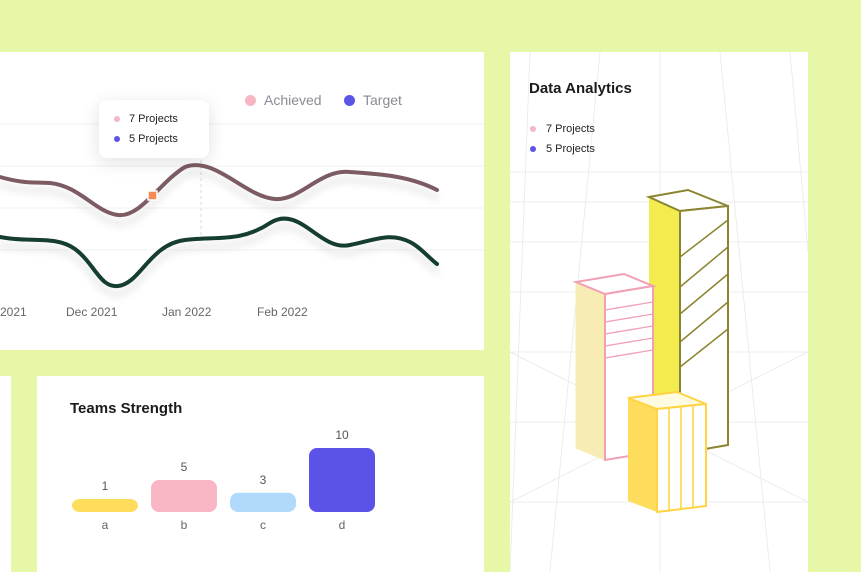 The image size is (861, 572). Describe the element at coordinates (263, 502) in the screenshot. I see `bar-c` at that location.